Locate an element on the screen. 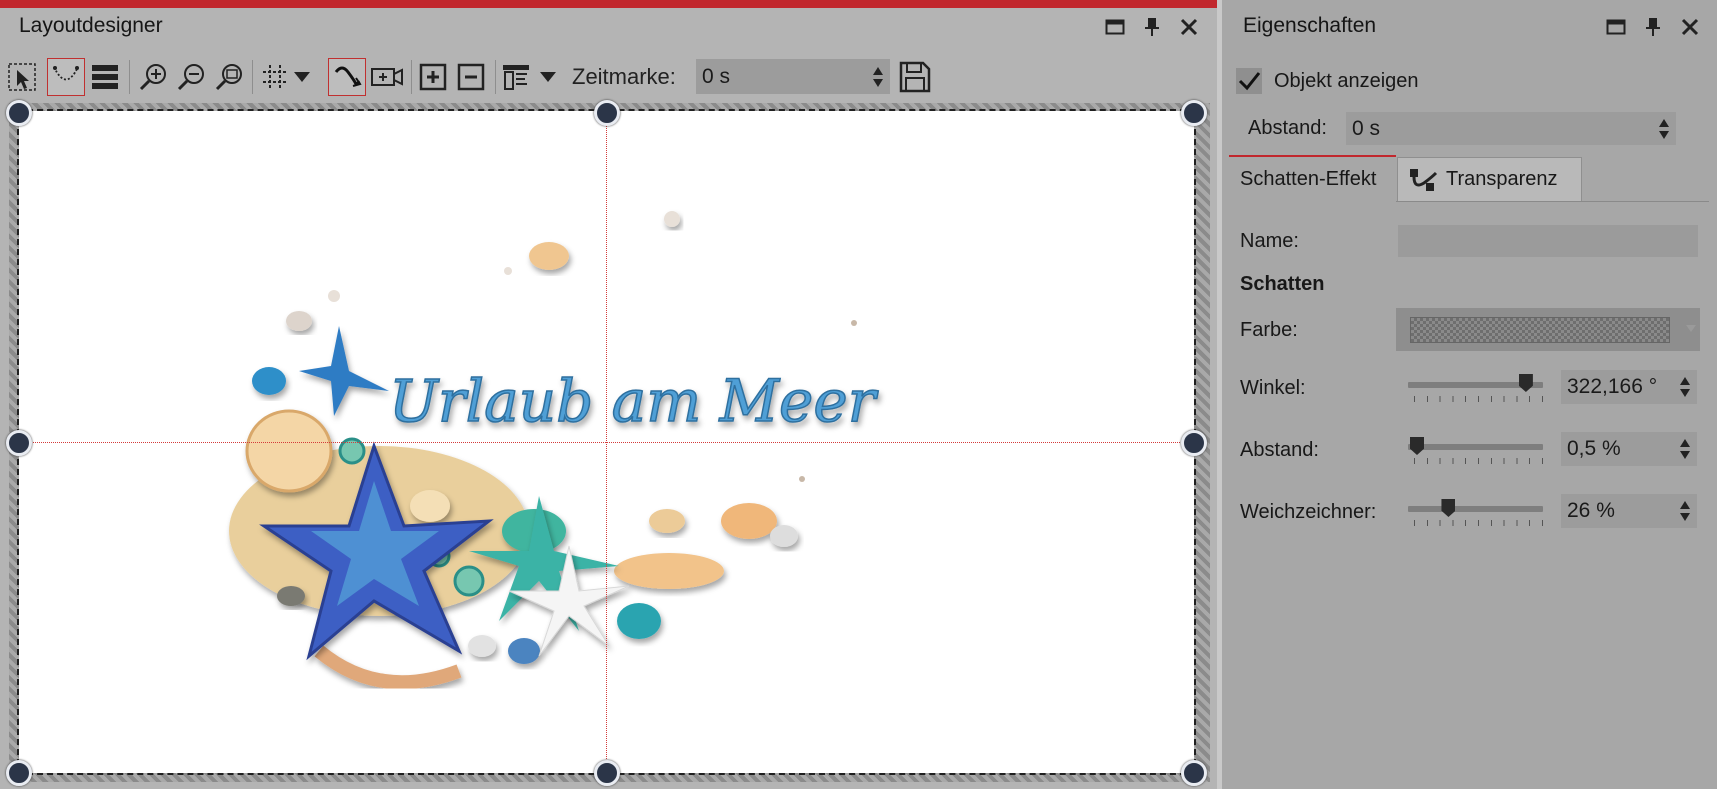  panel-title: Eigenschaften is located at coordinates (1310, 25).